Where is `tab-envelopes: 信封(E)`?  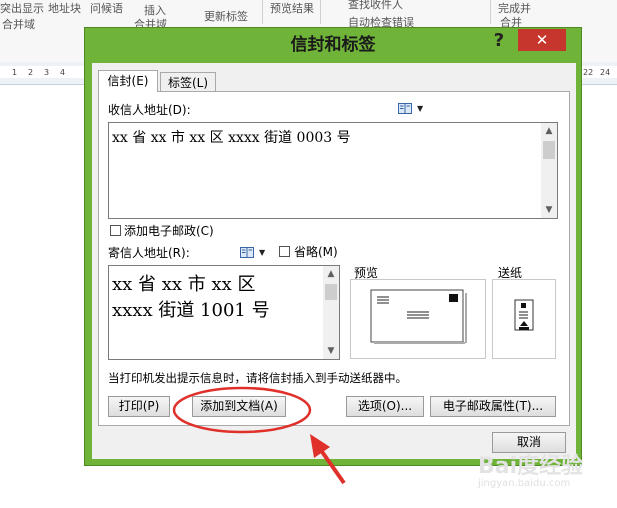
tab-envelopes: 信封(E) is located at coordinates (128, 81).